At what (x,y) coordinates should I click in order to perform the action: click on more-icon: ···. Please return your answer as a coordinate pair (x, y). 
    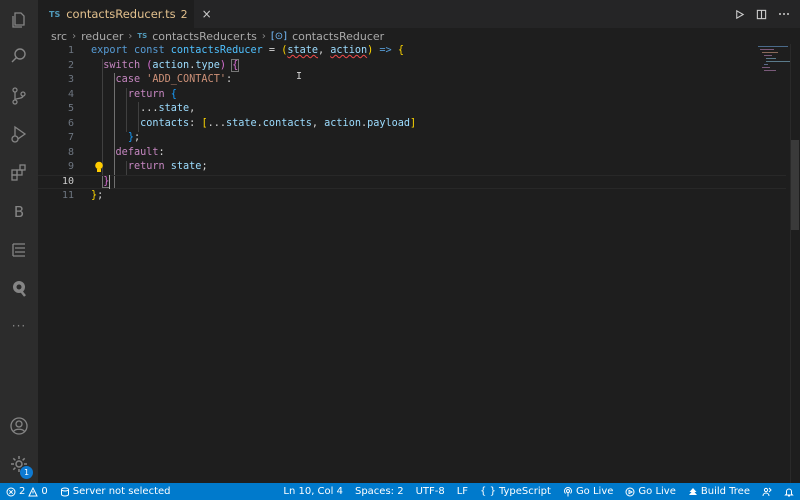
    Looking at the image, I should click on (19, 326).